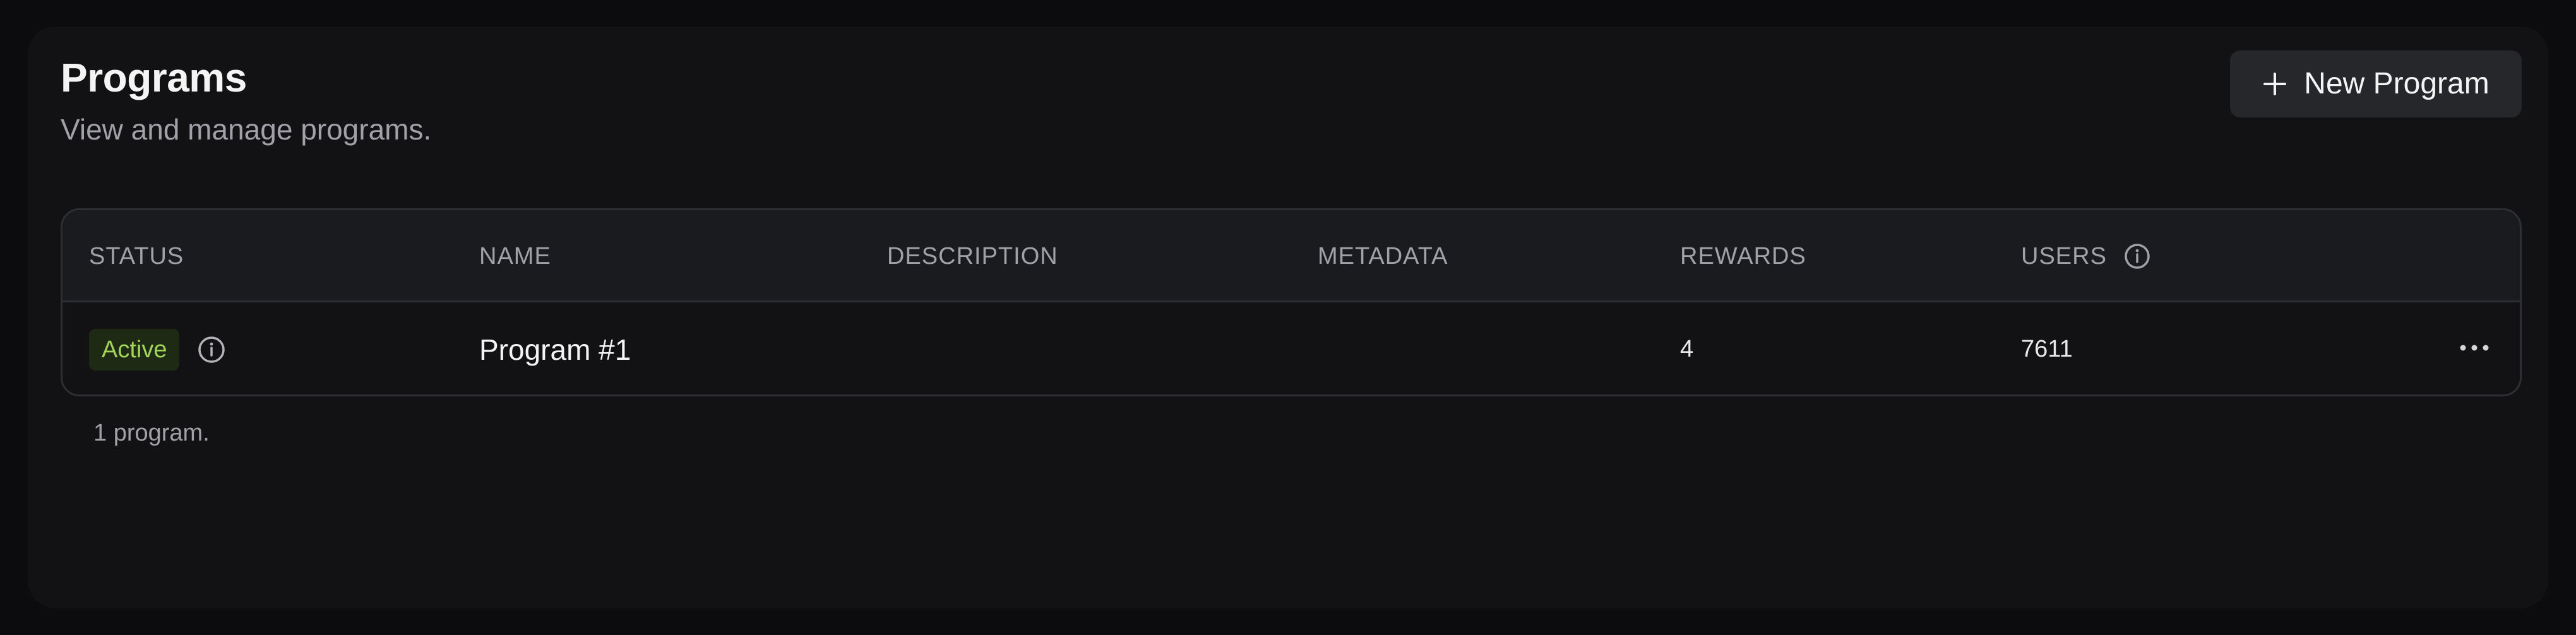 The image size is (2576, 635). Describe the element at coordinates (555, 349) in the screenshot. I see `name-cell: Program #1` at that location.